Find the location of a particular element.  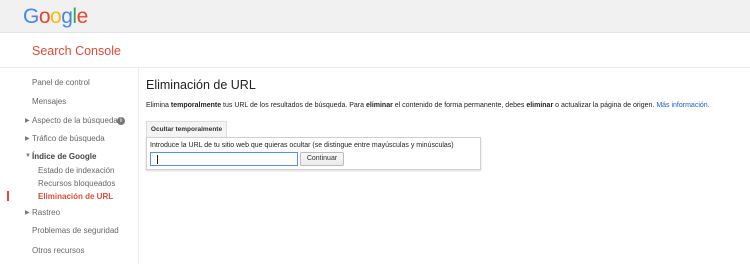

url-input is located at coordinates (224, 159).